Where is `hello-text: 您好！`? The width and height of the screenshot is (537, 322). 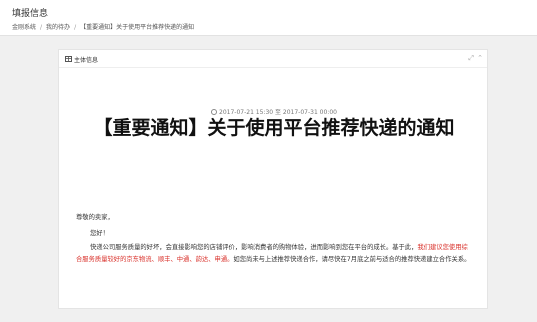 hello-text: 您好！ is located at coordinates (99, 233).